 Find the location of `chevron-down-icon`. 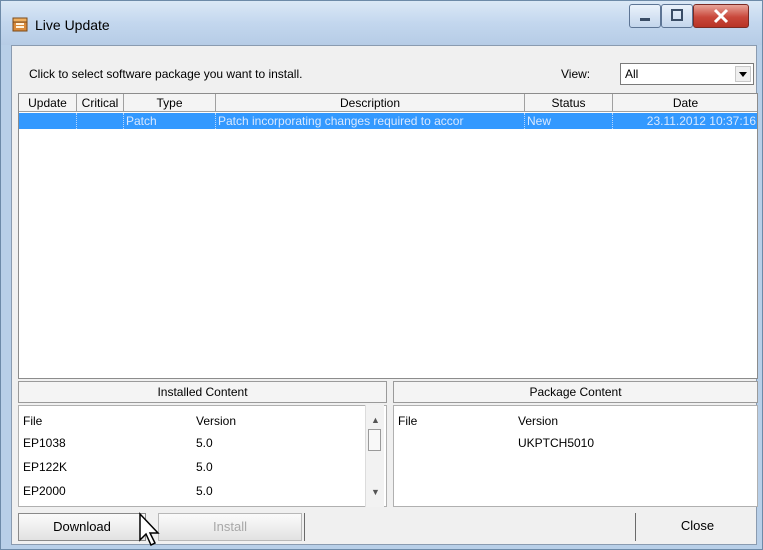

chevron-down-icon is located at coordinates (743, 74).